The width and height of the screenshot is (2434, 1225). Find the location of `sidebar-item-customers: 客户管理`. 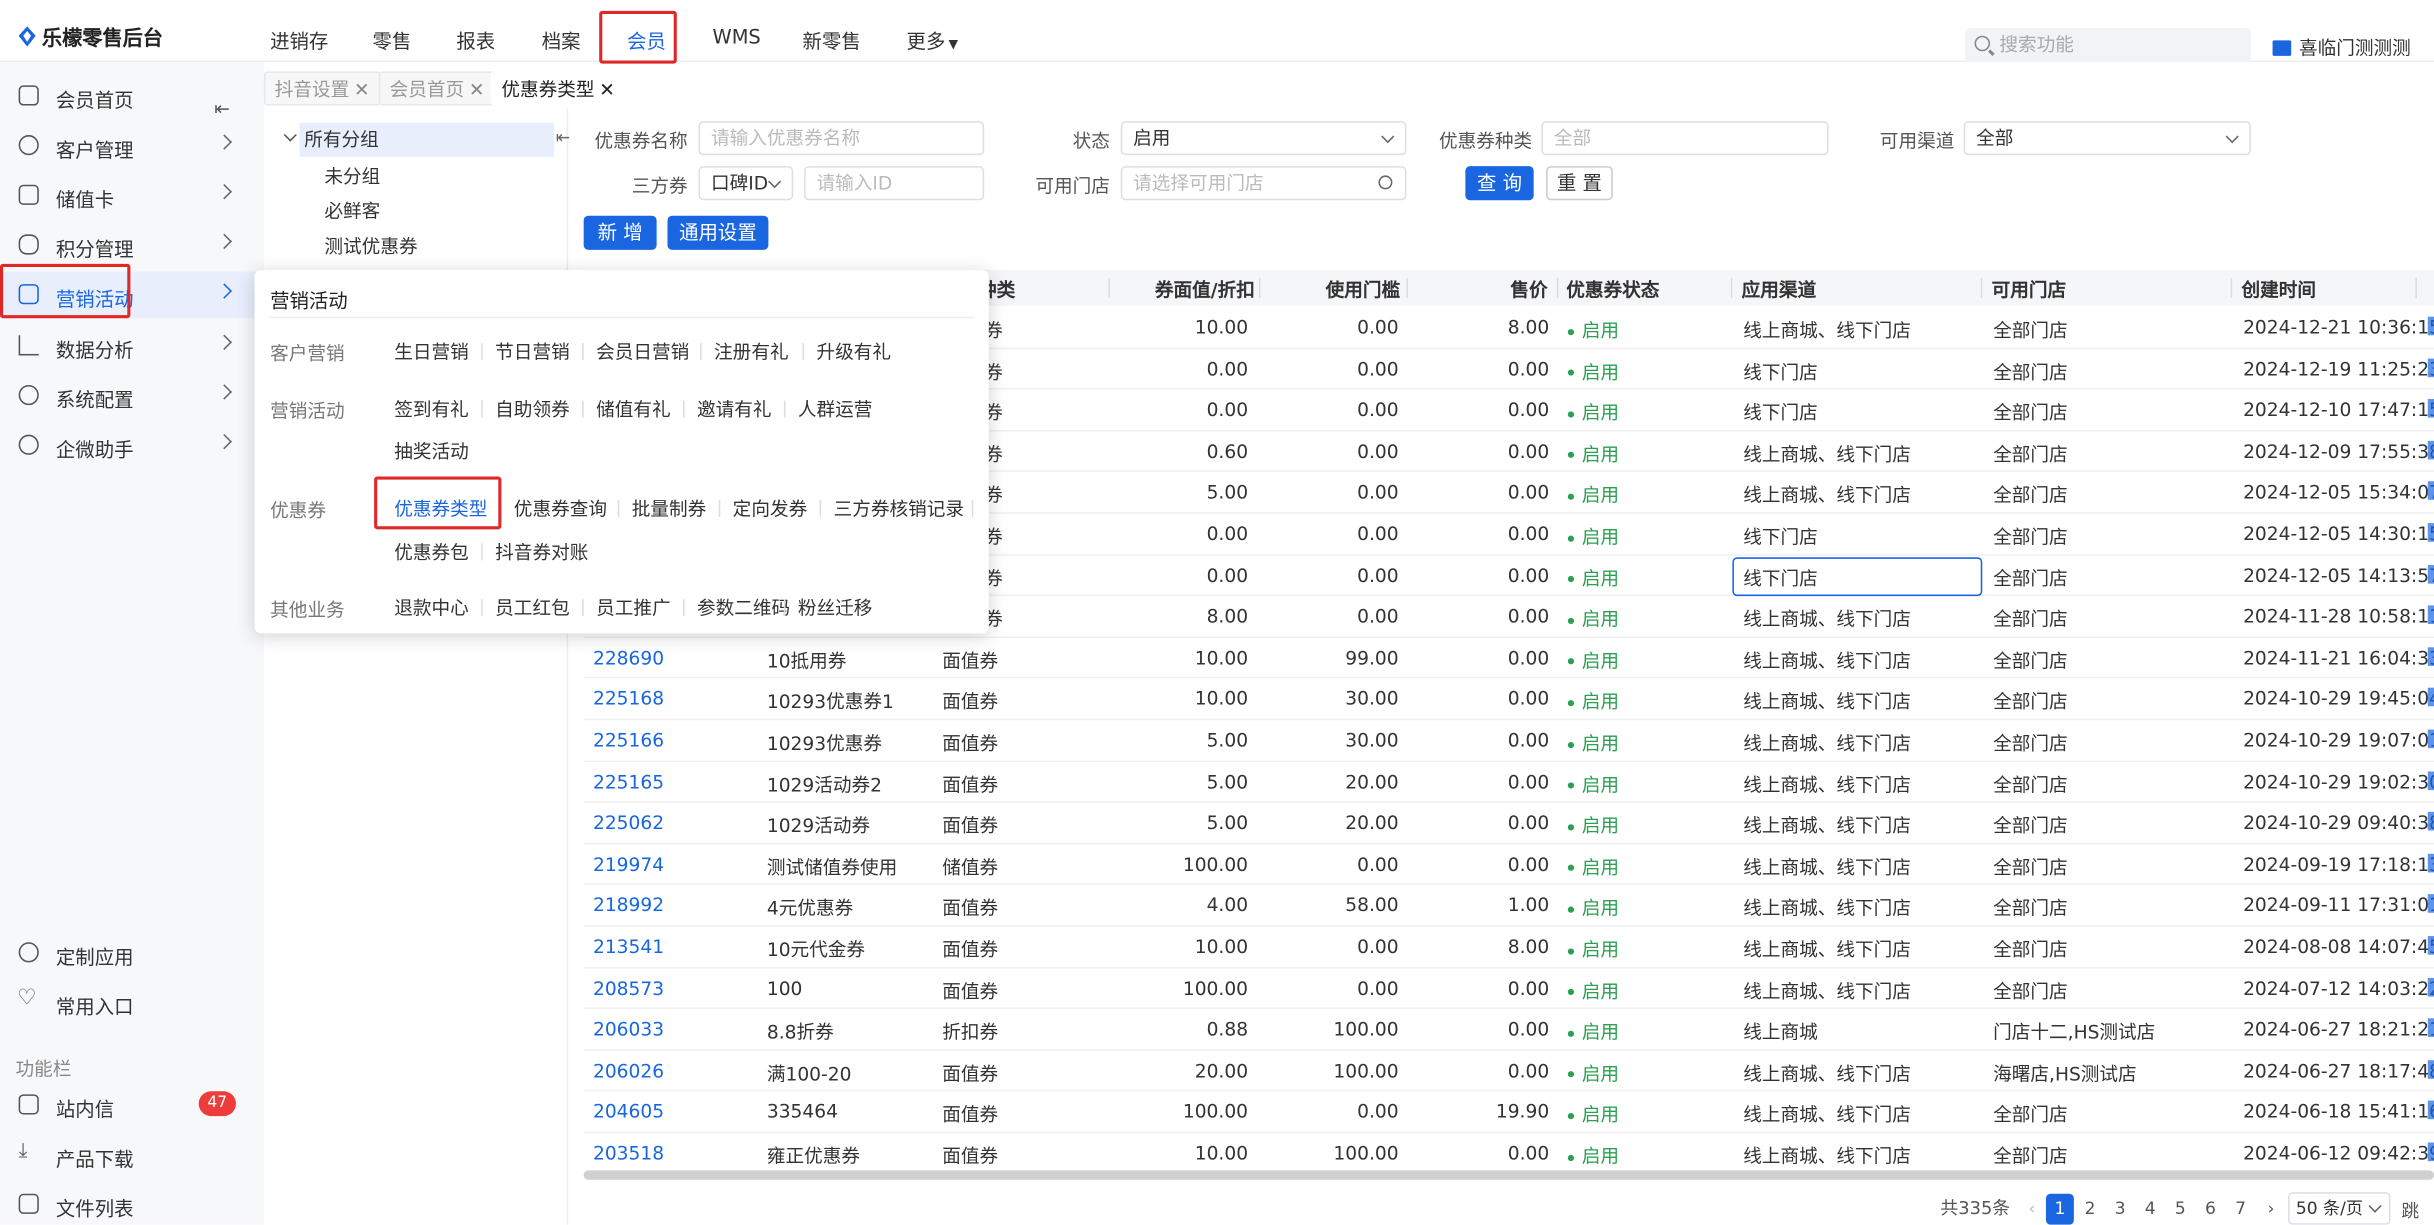

sidebar-item-customers: 客户管理 is located at coordinates (132, 146).